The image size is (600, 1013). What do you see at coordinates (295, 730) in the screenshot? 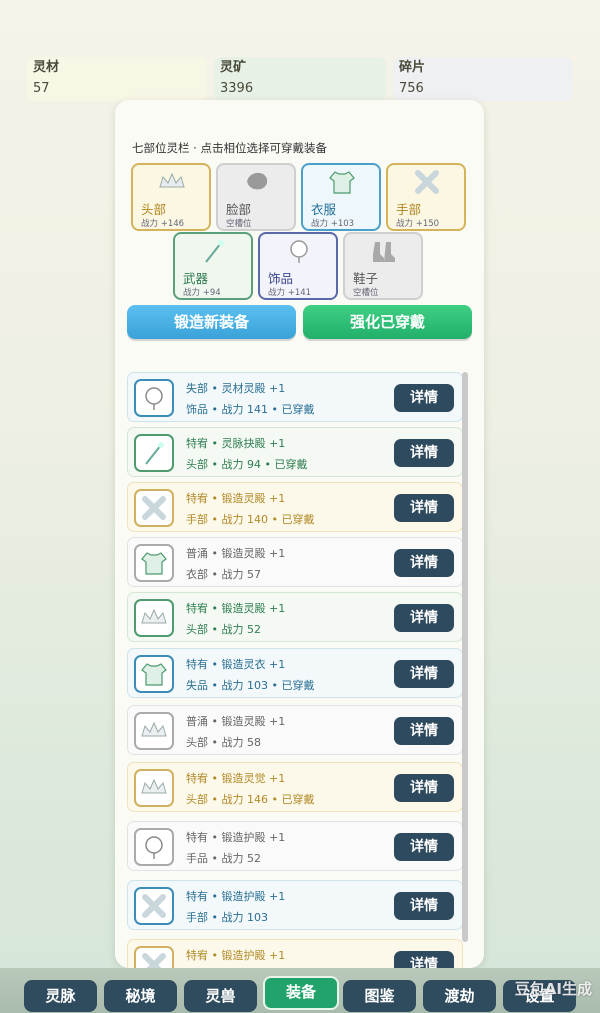
I see `equipment-item: 普涌 • 锻造灵殿 +1 头部 • 战力 58 详情` at bounding box center [295, 730].